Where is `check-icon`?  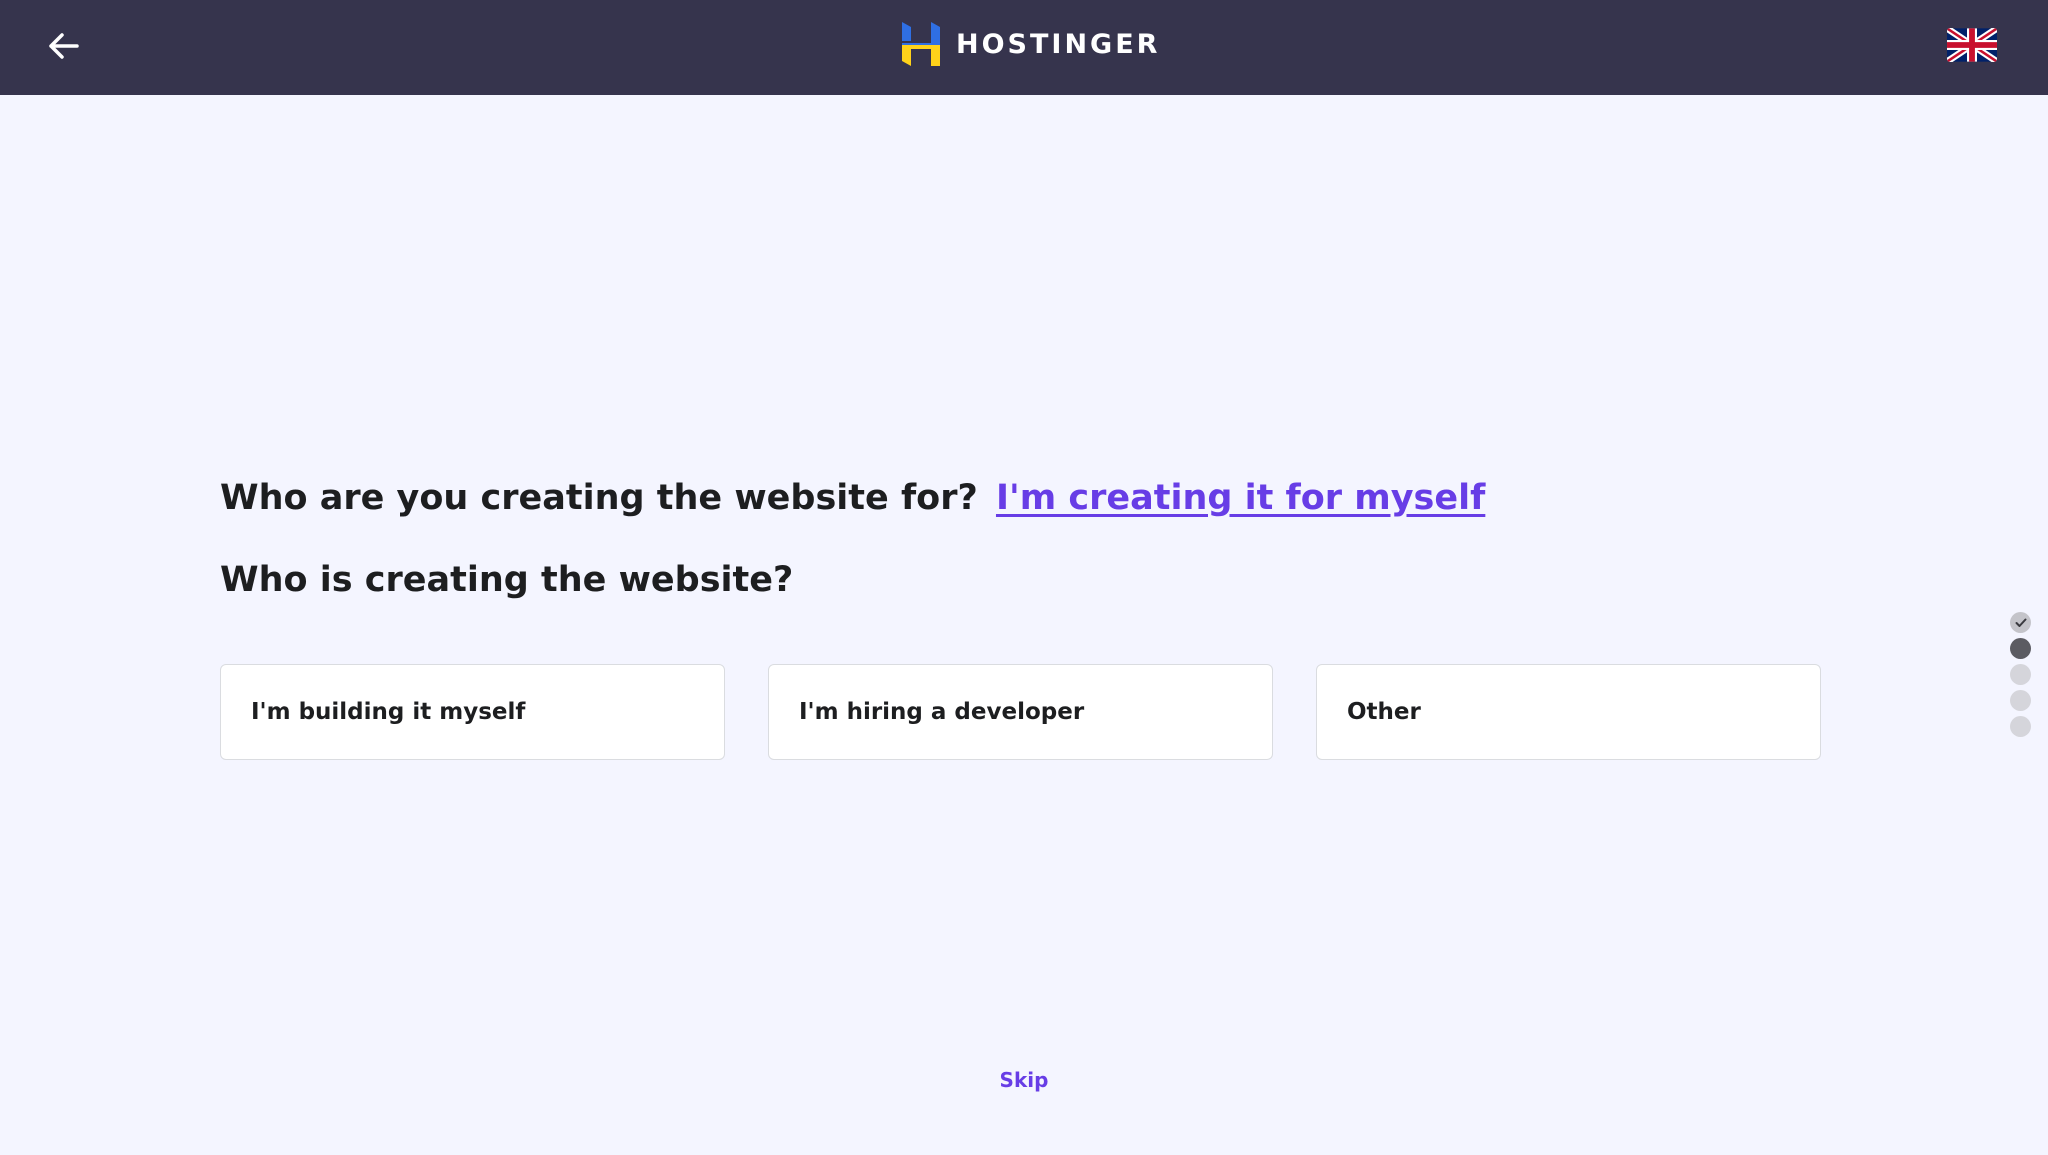
check-icon is located at coordinates (2020, 622).